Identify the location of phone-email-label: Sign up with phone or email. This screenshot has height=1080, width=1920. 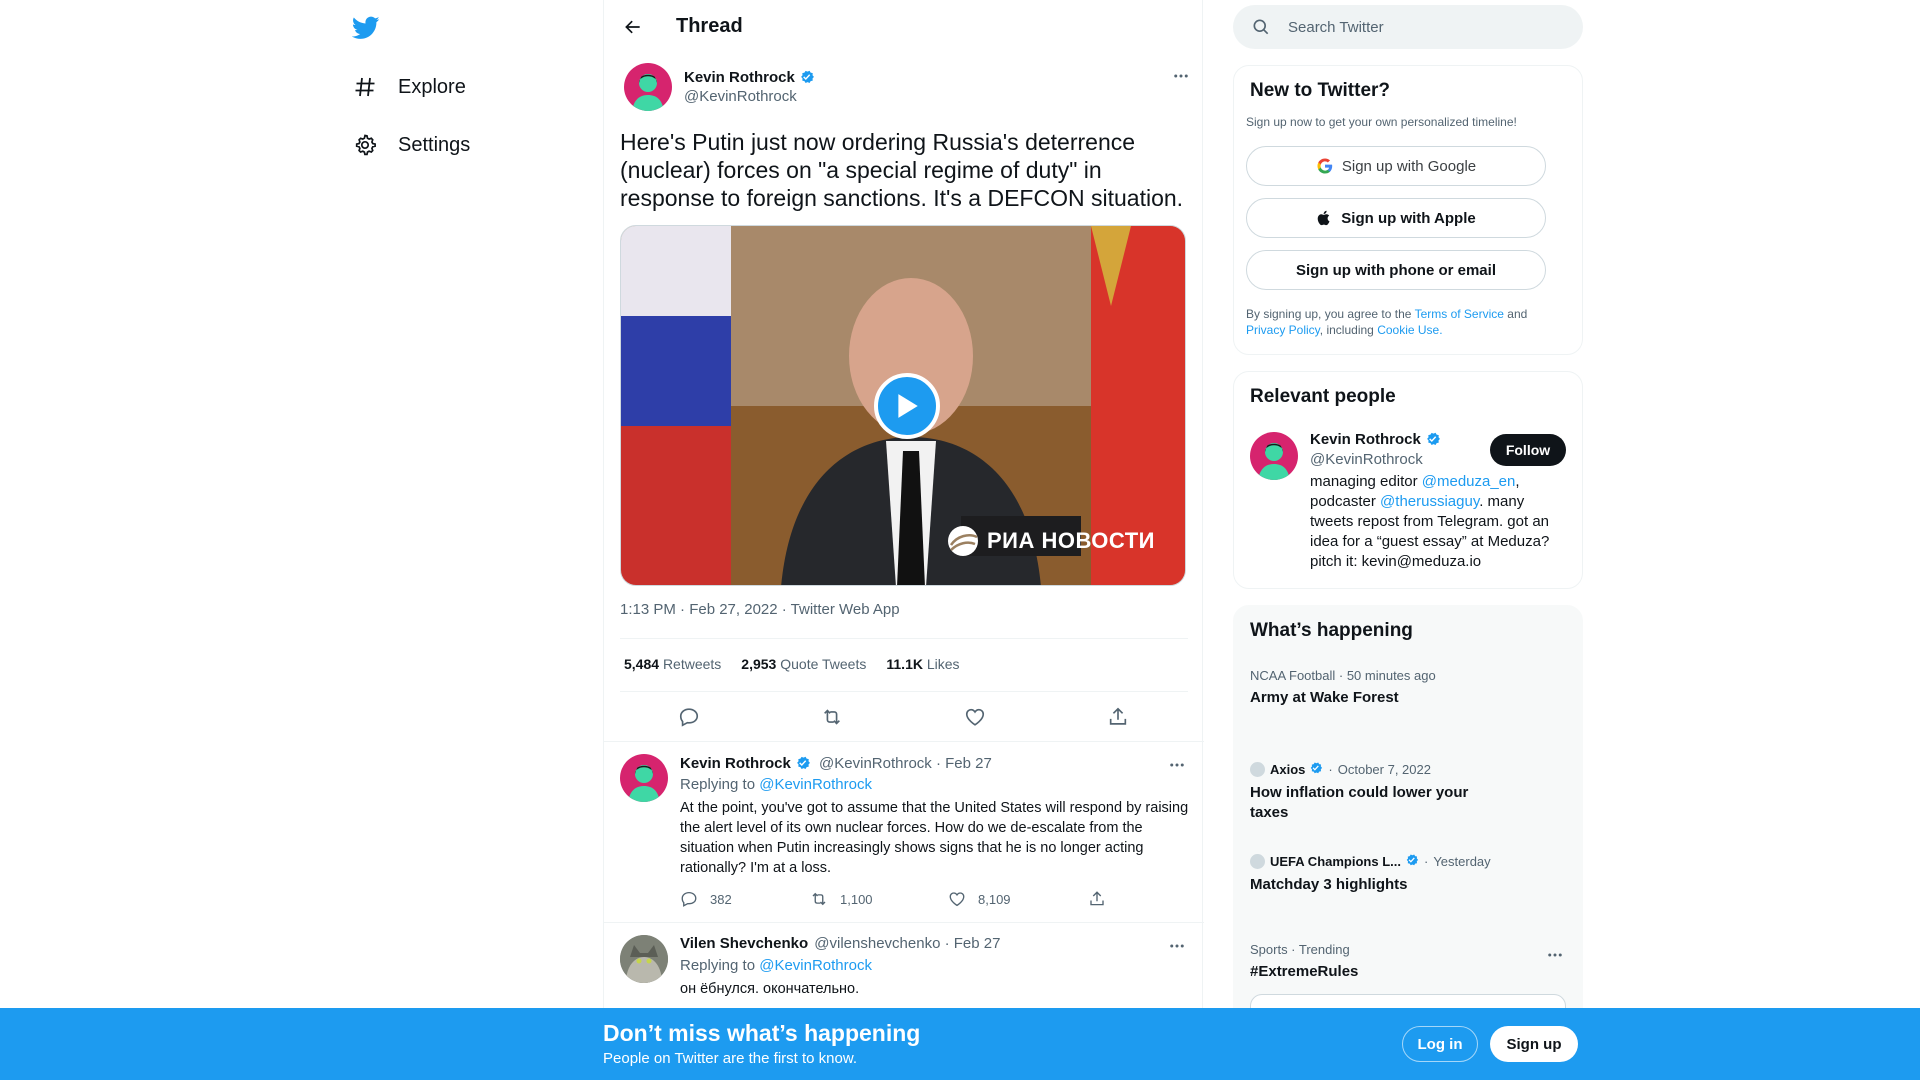
(1395, 270).